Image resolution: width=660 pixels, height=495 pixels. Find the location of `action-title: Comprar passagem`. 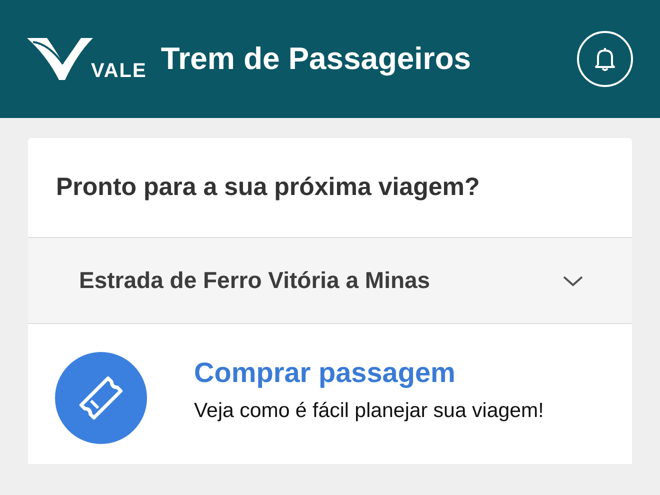

action-title: Comprar passagem is located at coordinates (369, 373).